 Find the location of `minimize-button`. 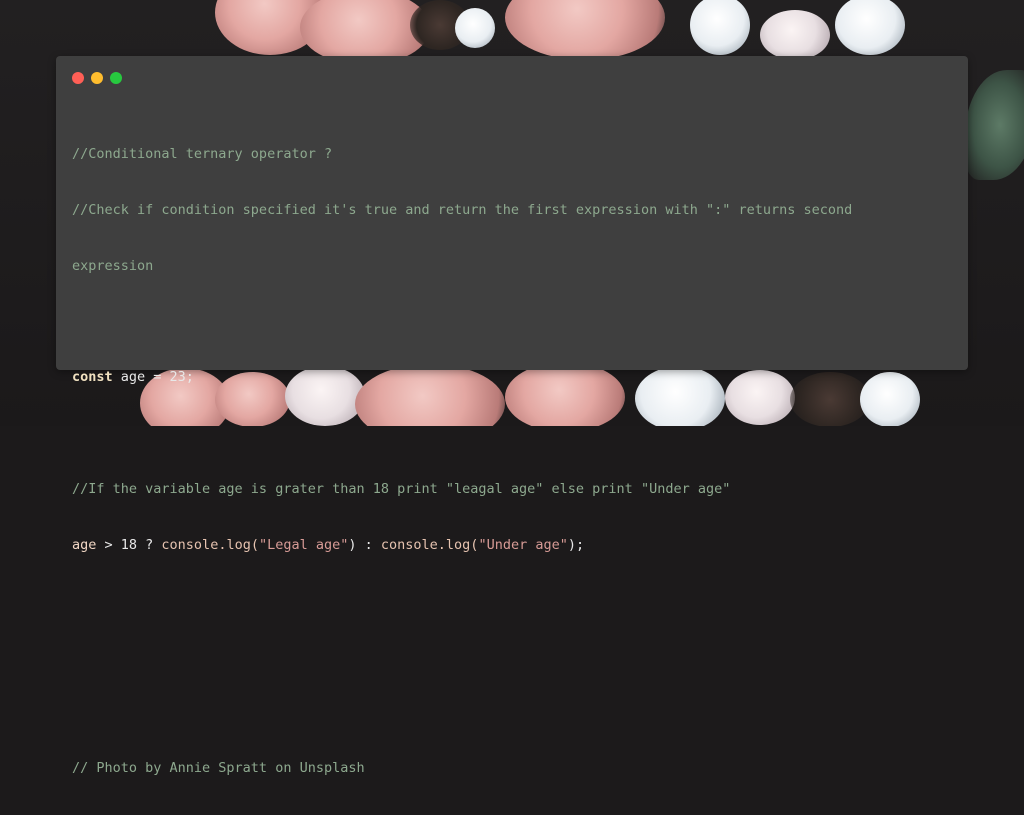

minimize-button is located at coordinates (97, 78).